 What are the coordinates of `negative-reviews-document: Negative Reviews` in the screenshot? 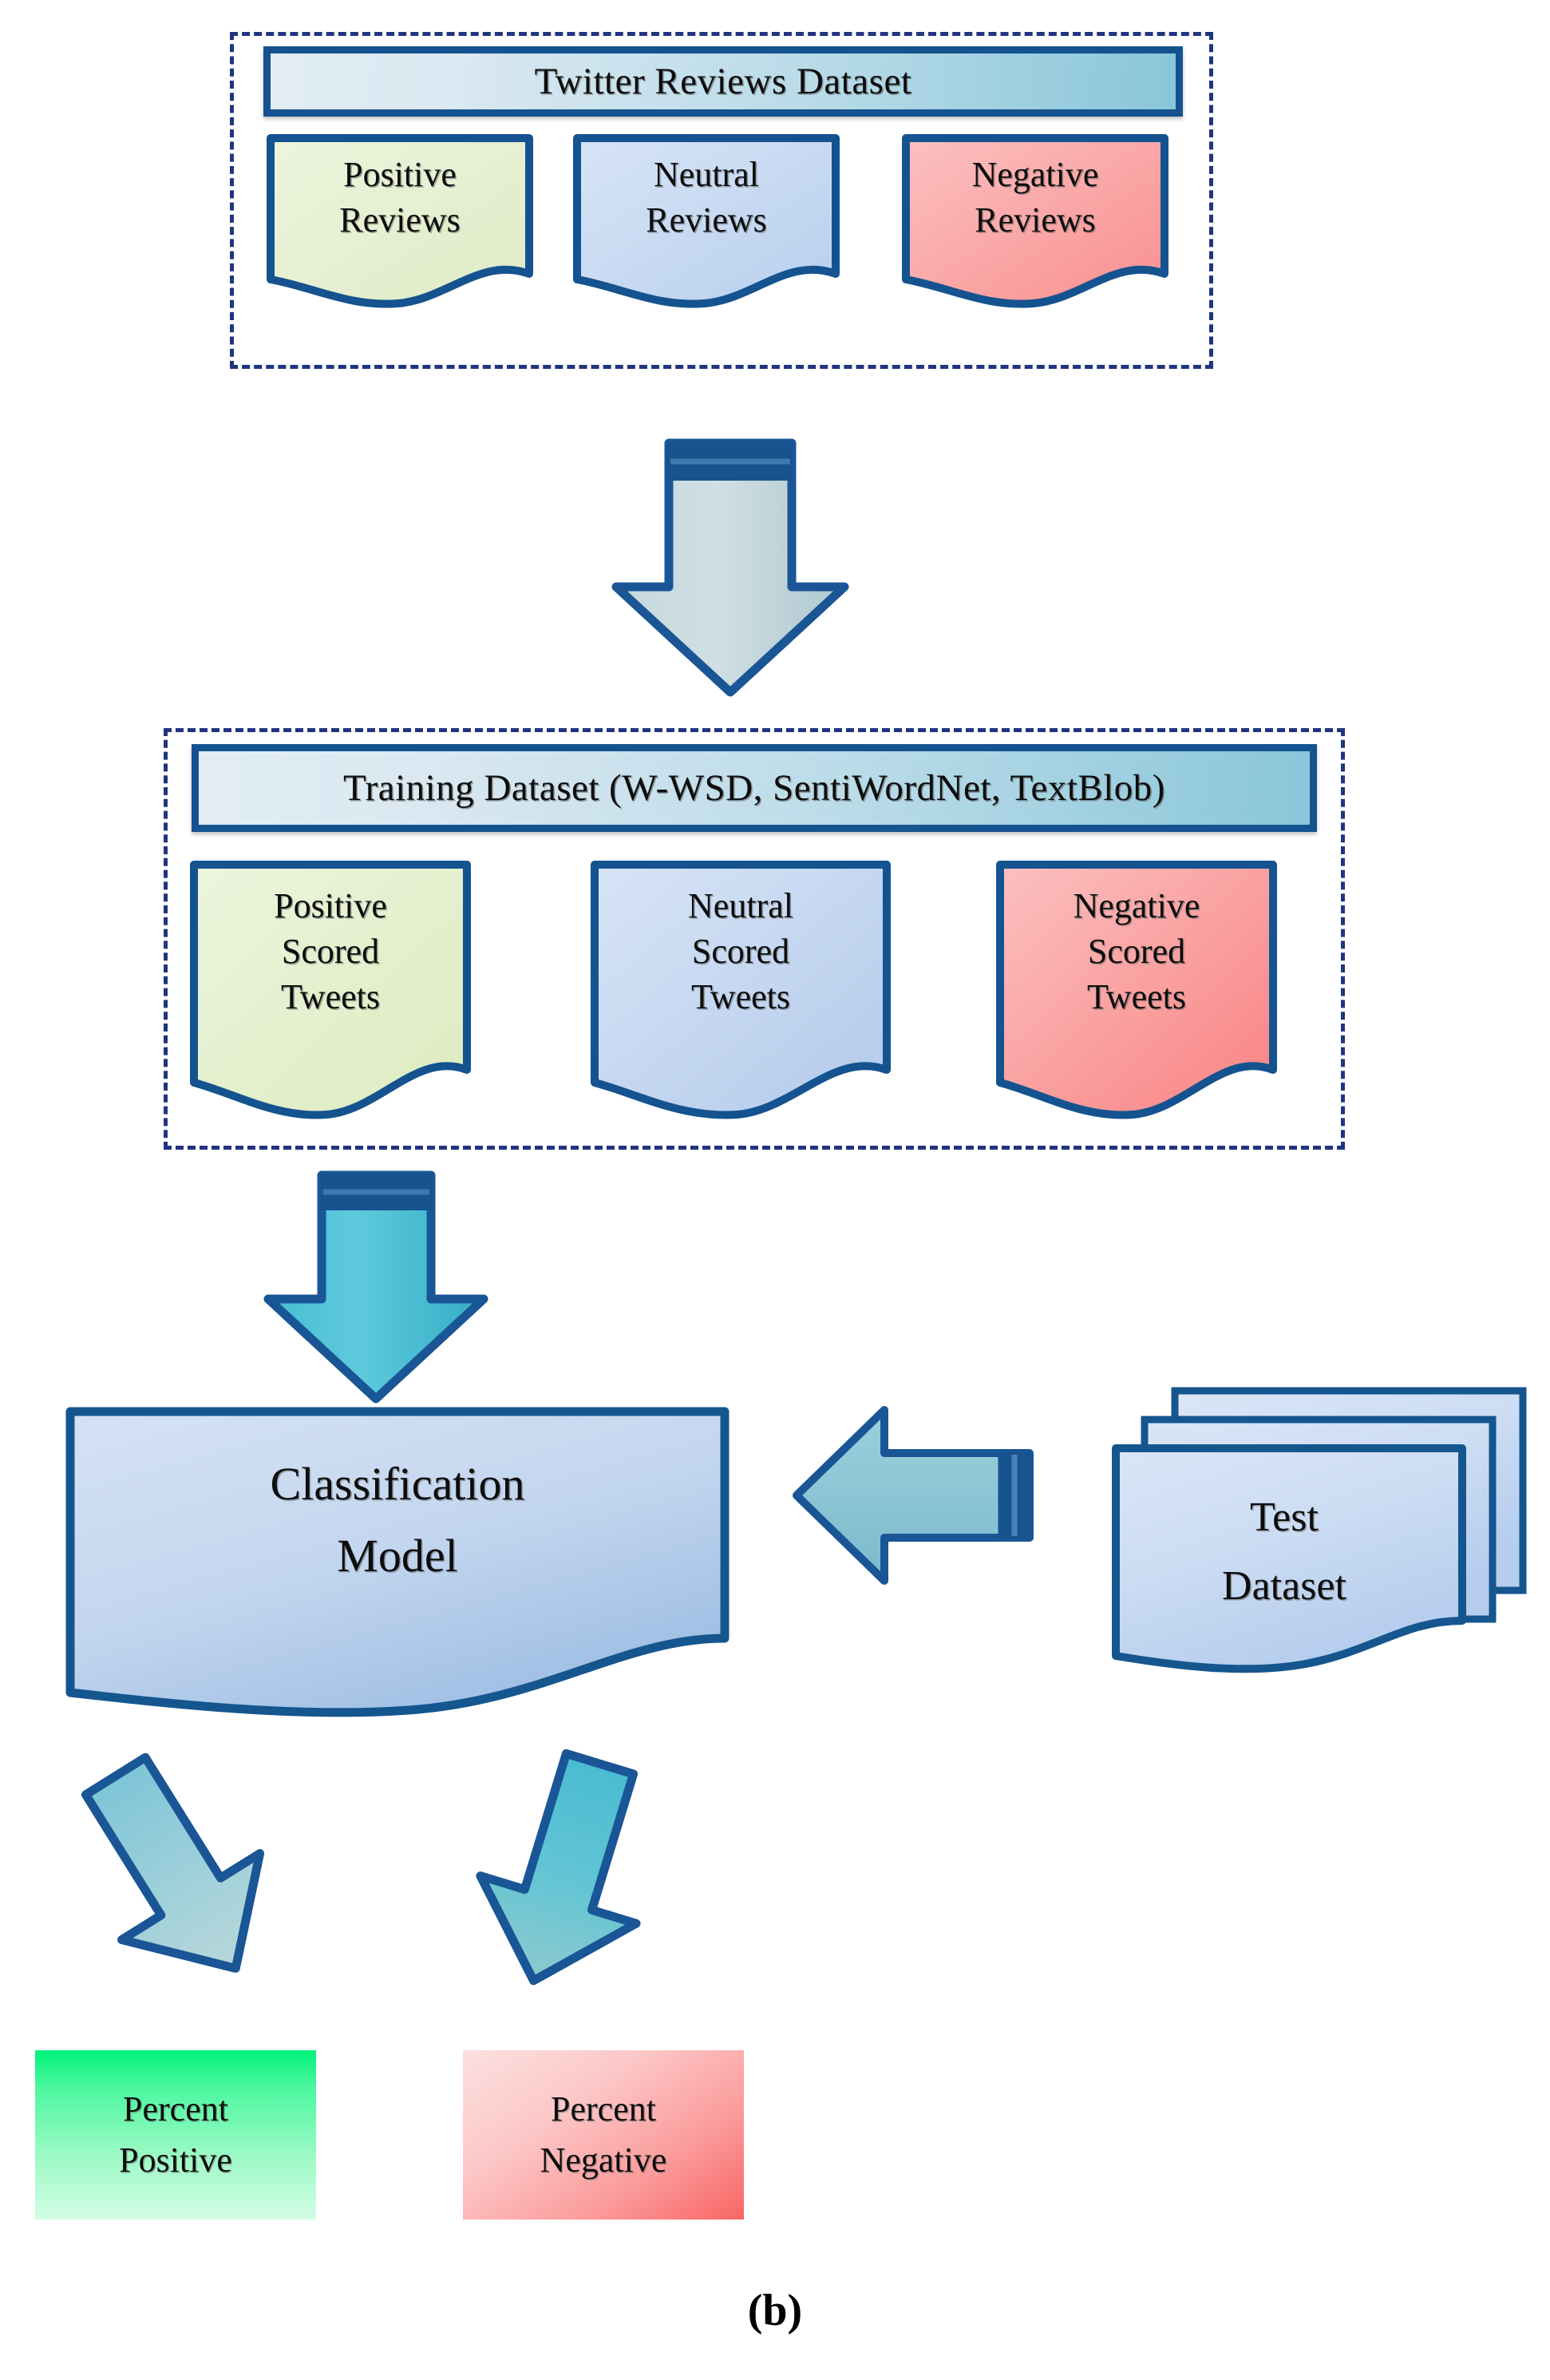 It's located at (1035, 221).